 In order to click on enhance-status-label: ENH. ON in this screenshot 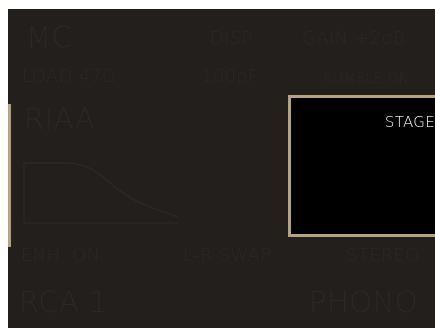, I will do `click(60, 256)`.